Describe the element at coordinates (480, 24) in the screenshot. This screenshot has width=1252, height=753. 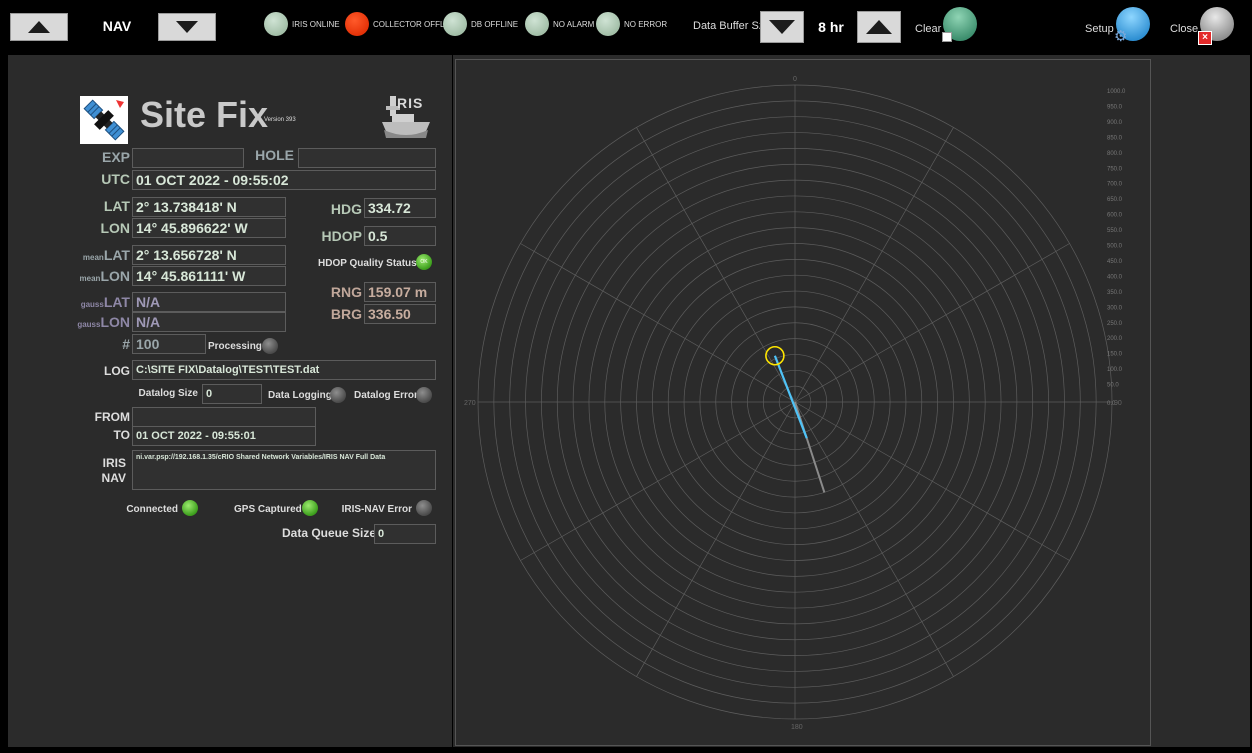
I see `status-db-offline: DB OFFLINE` at that location.